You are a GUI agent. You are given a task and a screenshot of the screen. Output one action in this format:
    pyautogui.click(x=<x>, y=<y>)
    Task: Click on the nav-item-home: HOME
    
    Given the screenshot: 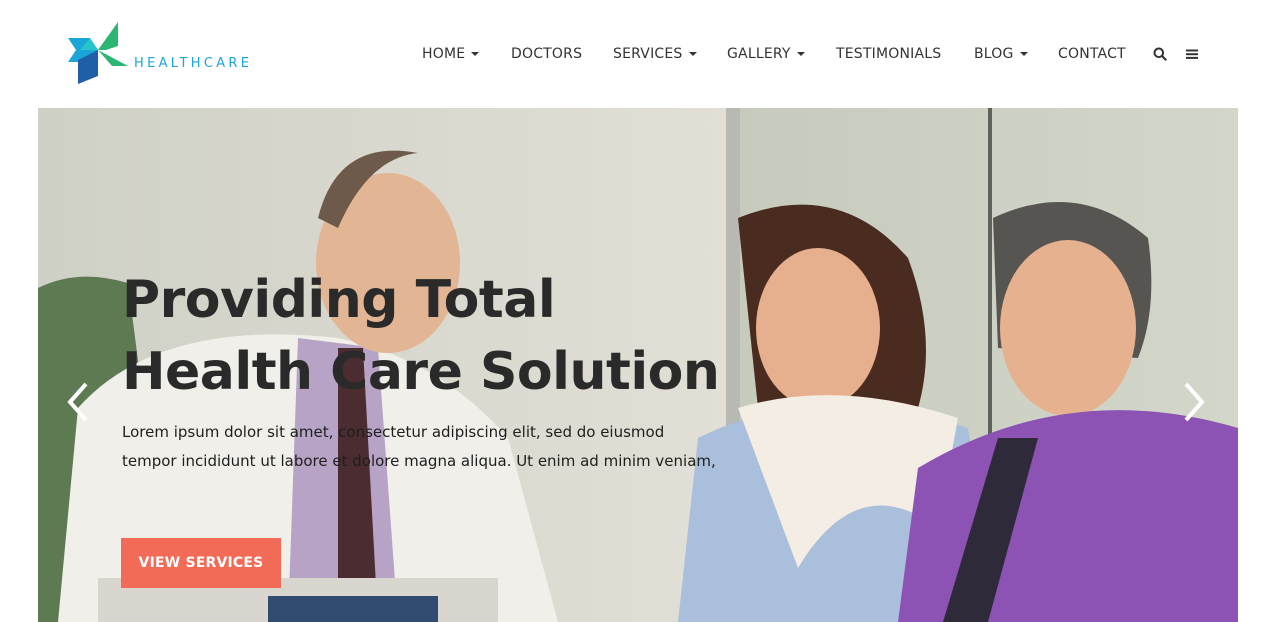 What is the action you would take?
    pyautogui.click(x=451, y=54)
    